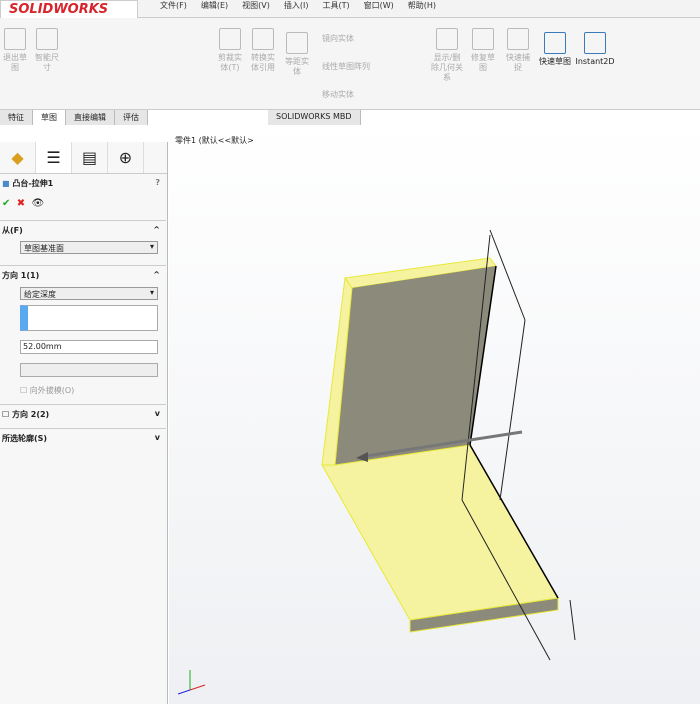  Describe the element at coordinates (30, 414) in the screenshot. I see `label: 方向 2(2)` at that location.